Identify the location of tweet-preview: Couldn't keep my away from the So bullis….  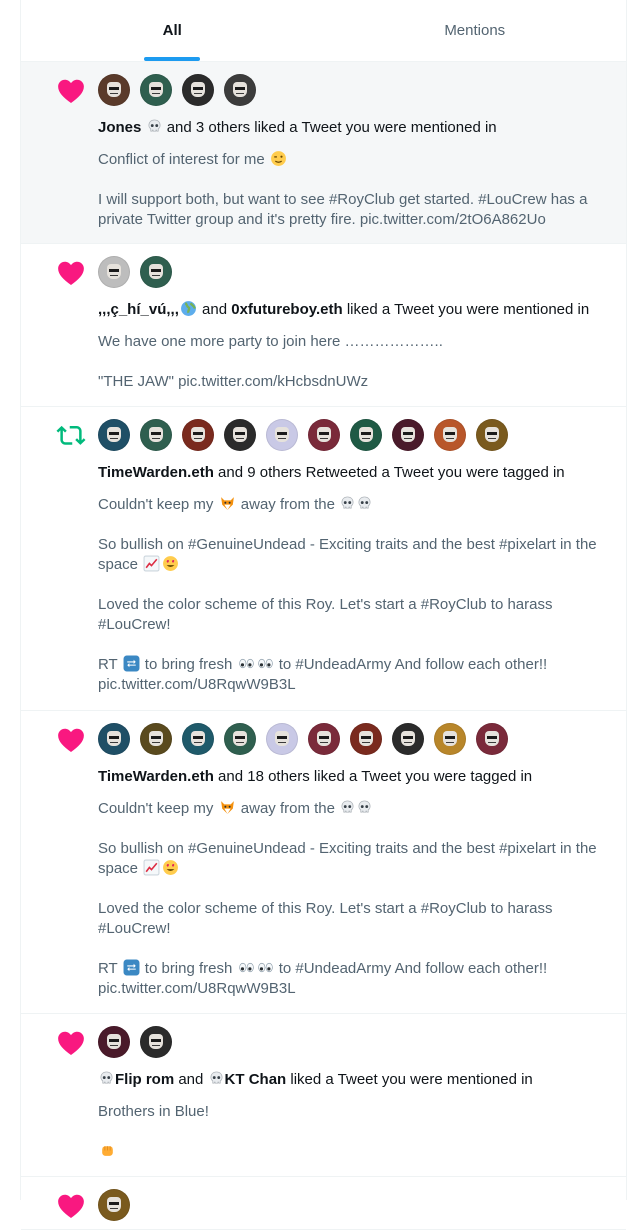
(354, 899).